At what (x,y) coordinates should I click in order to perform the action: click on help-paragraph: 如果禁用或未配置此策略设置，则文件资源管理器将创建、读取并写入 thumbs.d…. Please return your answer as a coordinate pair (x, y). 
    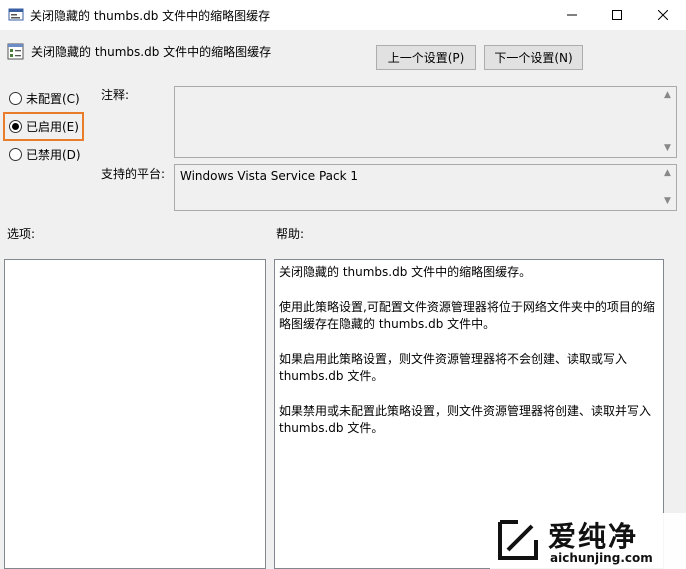
    Looking at the image, I should click on (465, 419).